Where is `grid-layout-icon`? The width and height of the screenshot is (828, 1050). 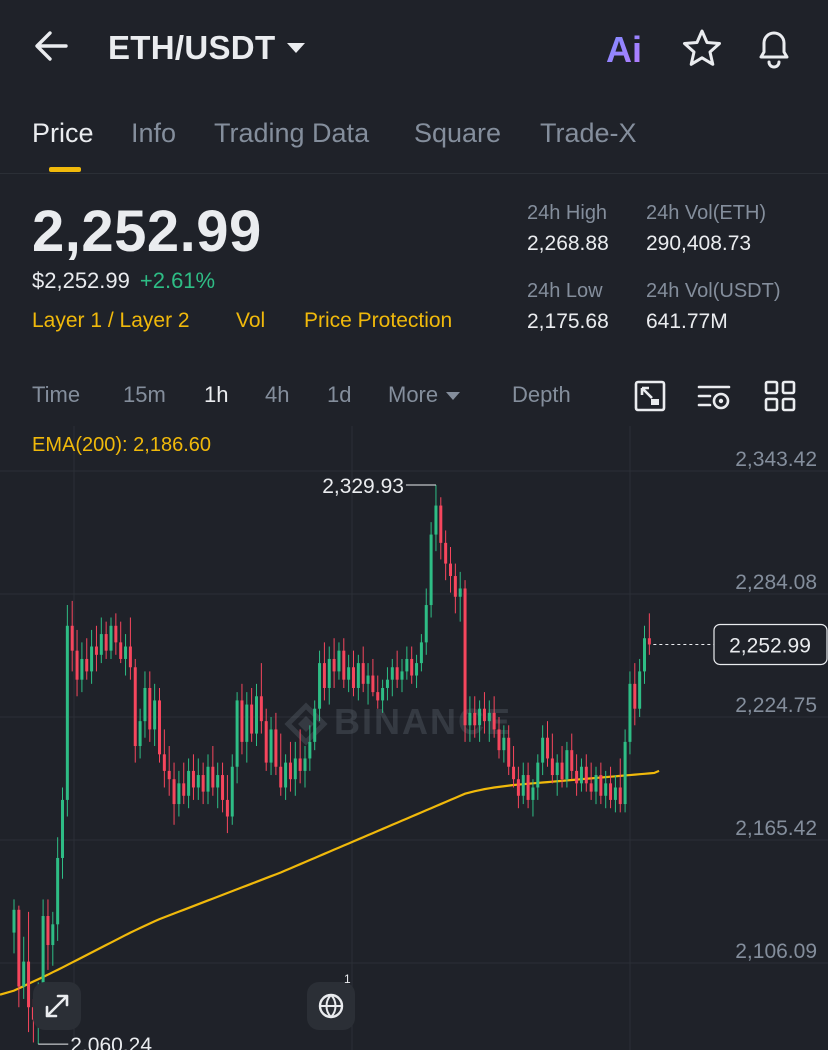
grid-layout-icon is located at coordinates (780, 396).